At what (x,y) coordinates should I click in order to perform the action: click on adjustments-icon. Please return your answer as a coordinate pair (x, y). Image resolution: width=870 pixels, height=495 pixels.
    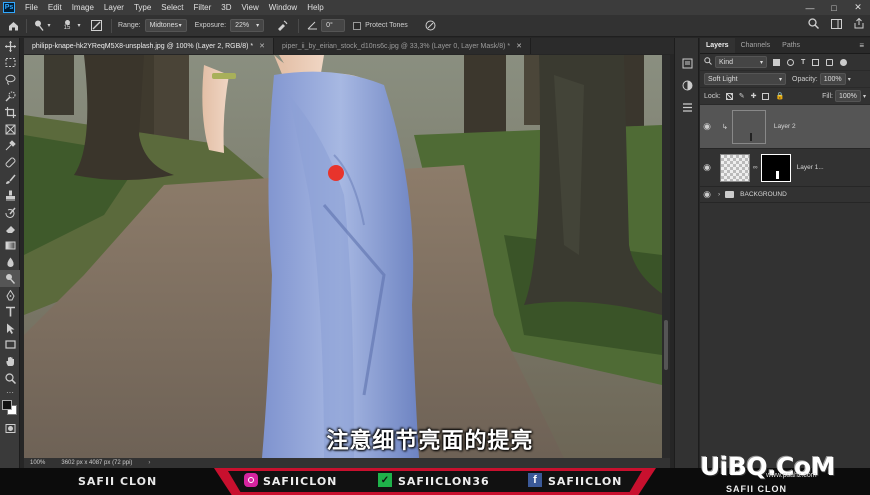
    Looking at the image, I should click on (687, 85).